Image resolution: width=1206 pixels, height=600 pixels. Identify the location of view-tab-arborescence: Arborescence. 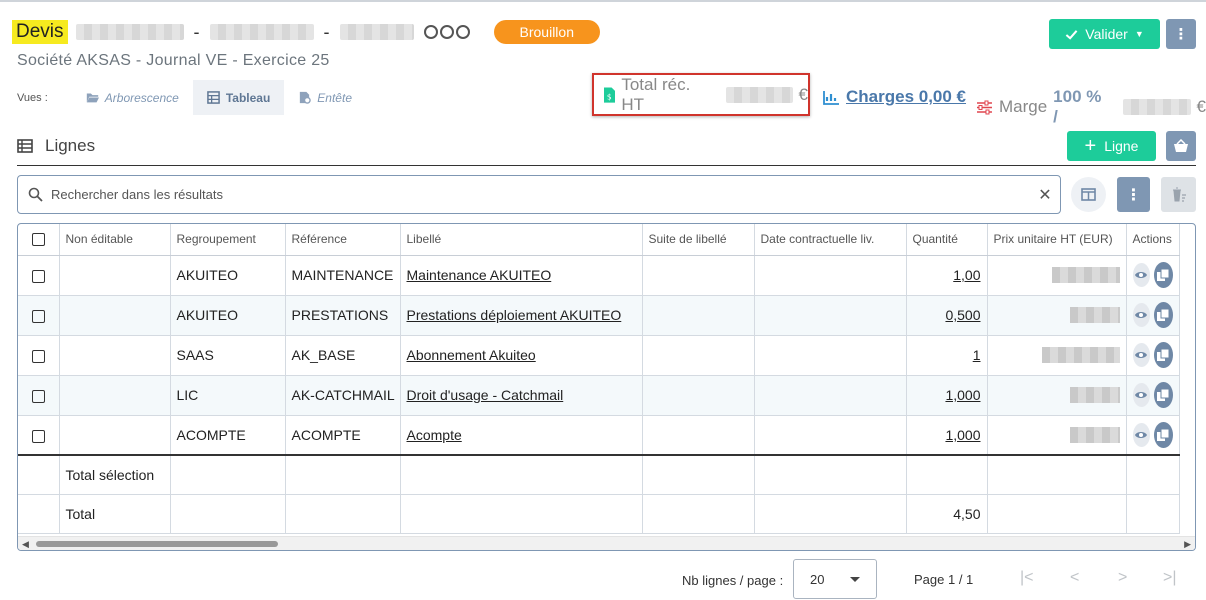
(132, 97).